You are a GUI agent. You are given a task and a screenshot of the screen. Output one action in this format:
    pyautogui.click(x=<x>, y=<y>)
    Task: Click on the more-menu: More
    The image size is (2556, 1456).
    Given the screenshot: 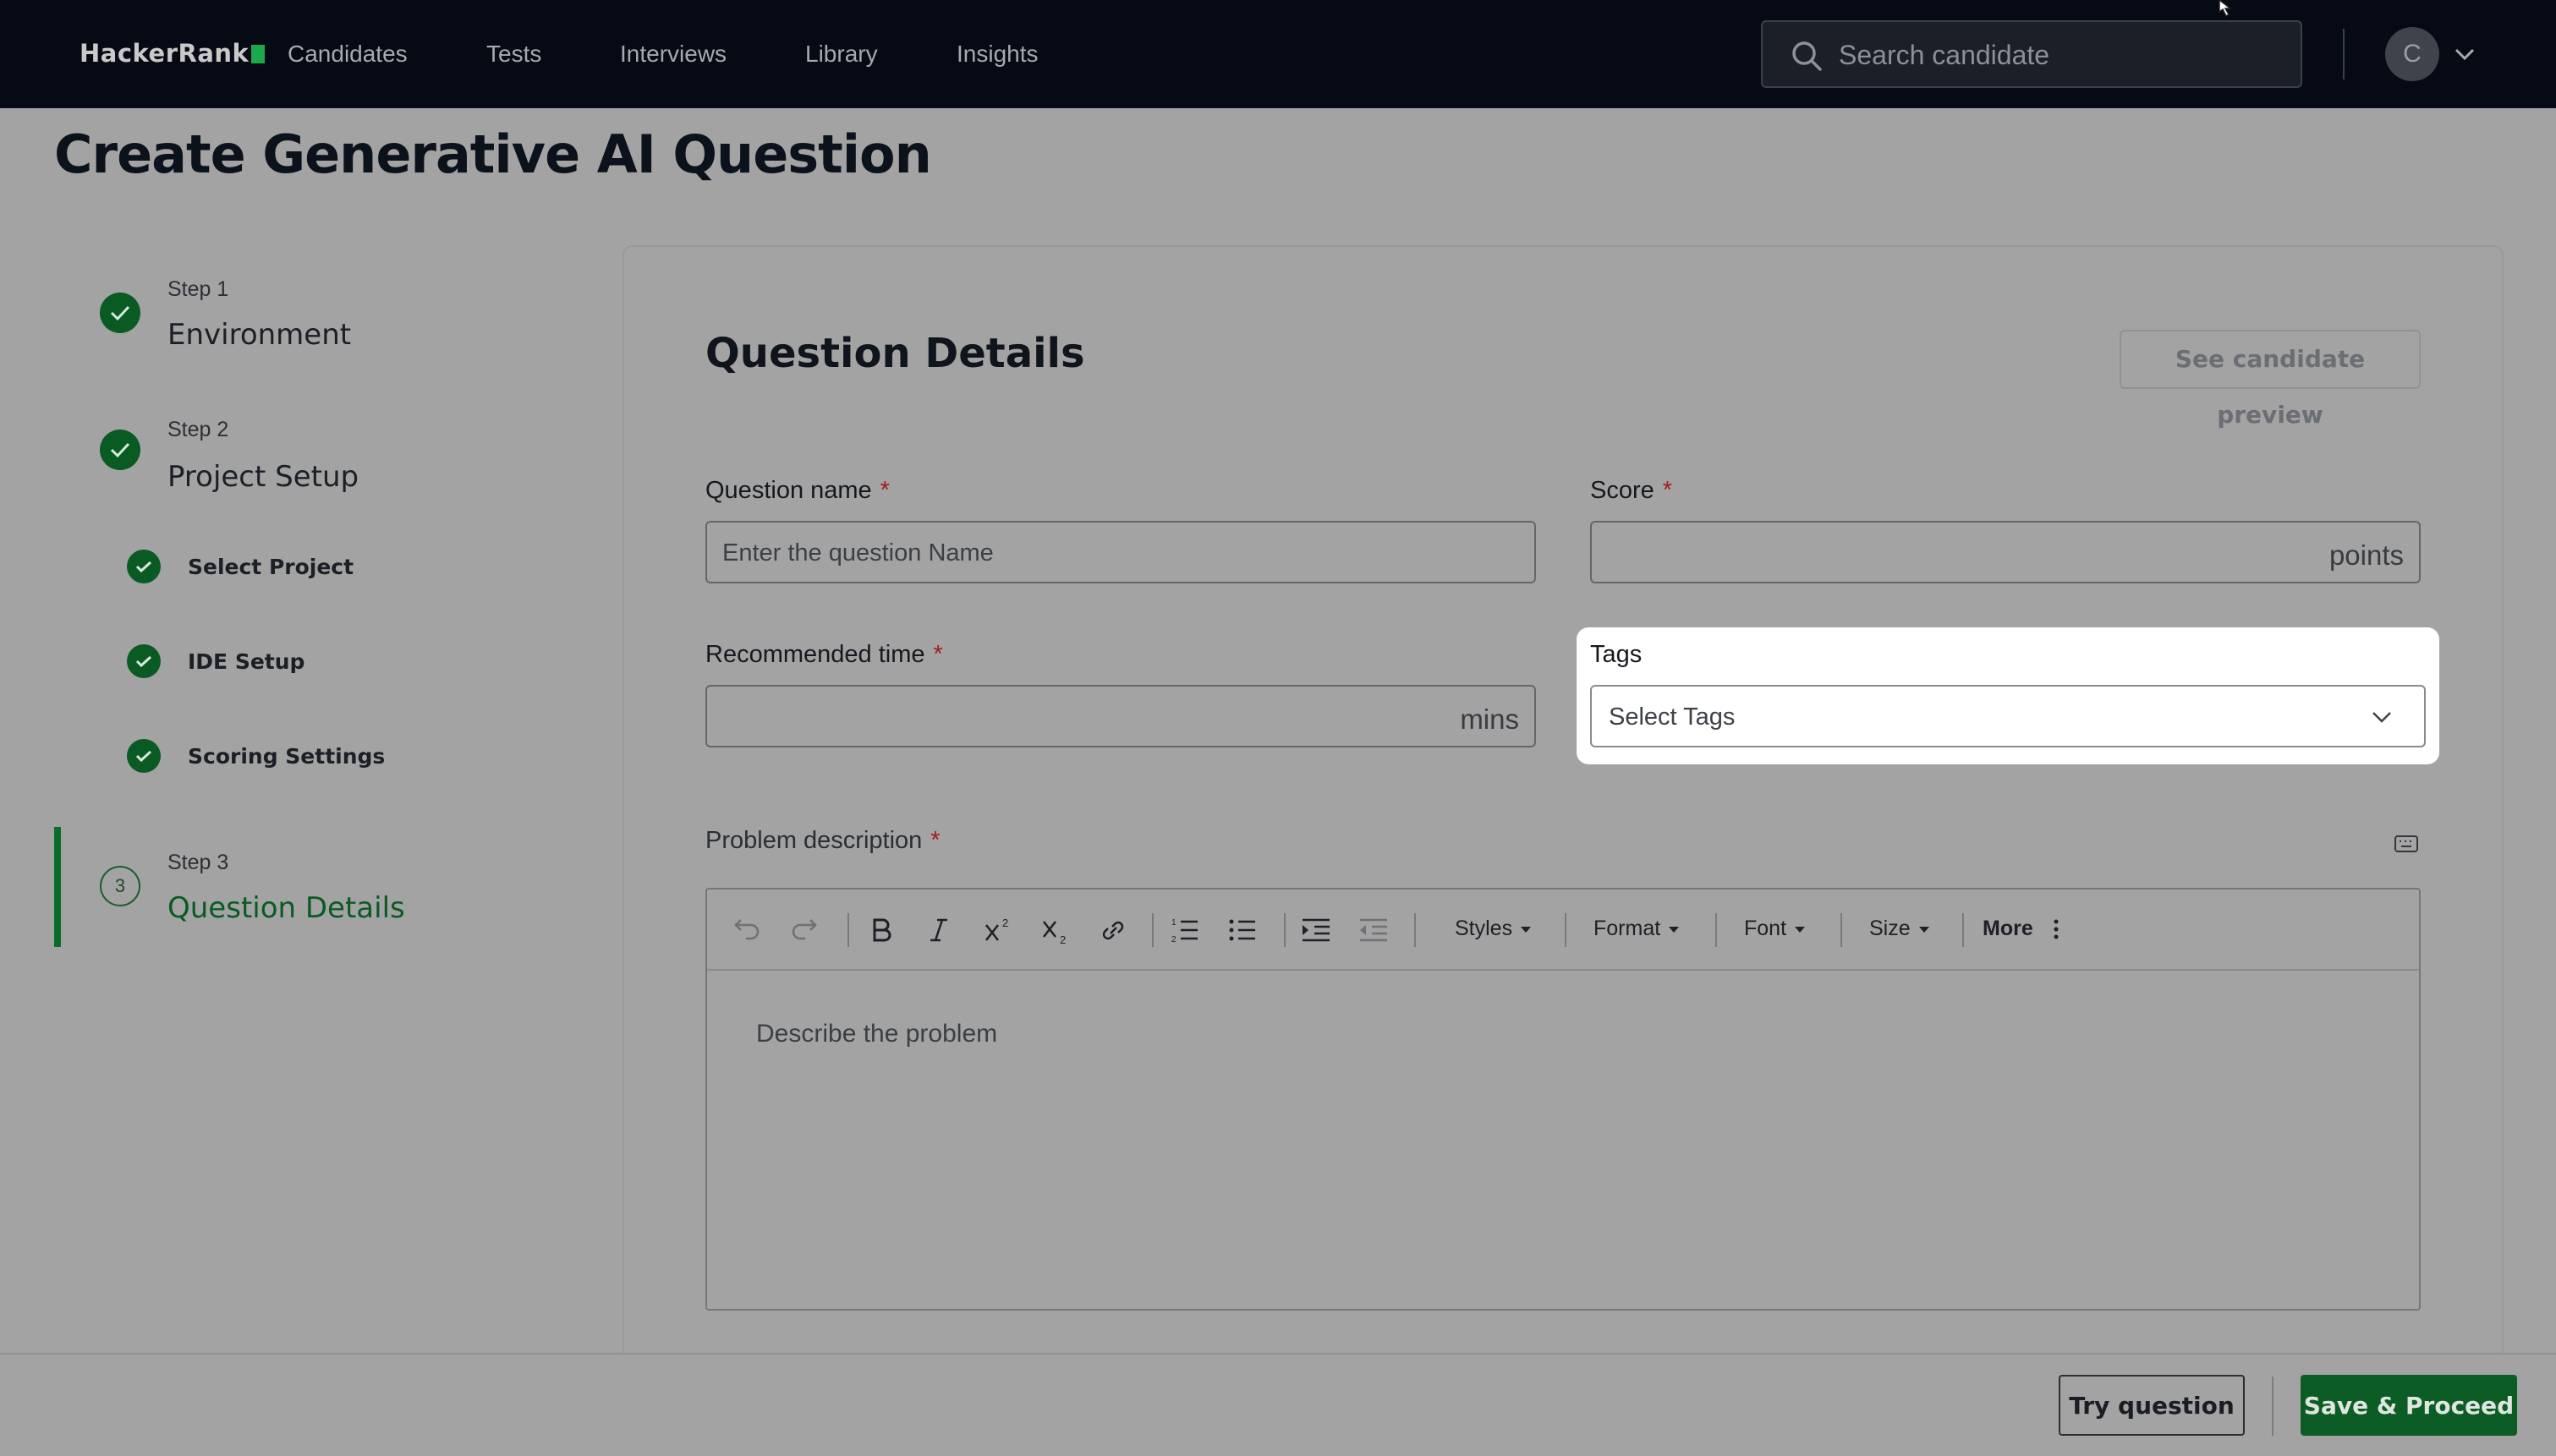 What is the action you would take?
    pyautogui.click(x=2023, y=929)
    